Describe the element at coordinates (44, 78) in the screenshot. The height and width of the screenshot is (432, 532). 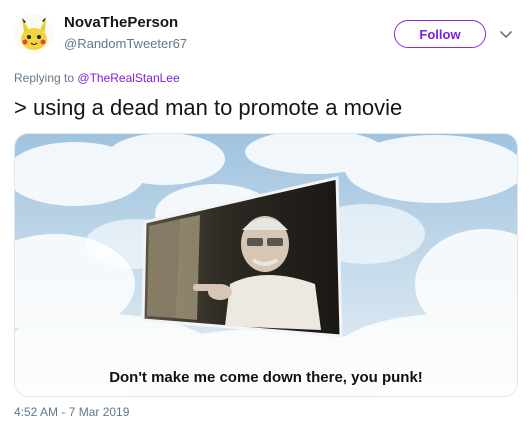
I see `replying-to-label: Replying to` at that location.